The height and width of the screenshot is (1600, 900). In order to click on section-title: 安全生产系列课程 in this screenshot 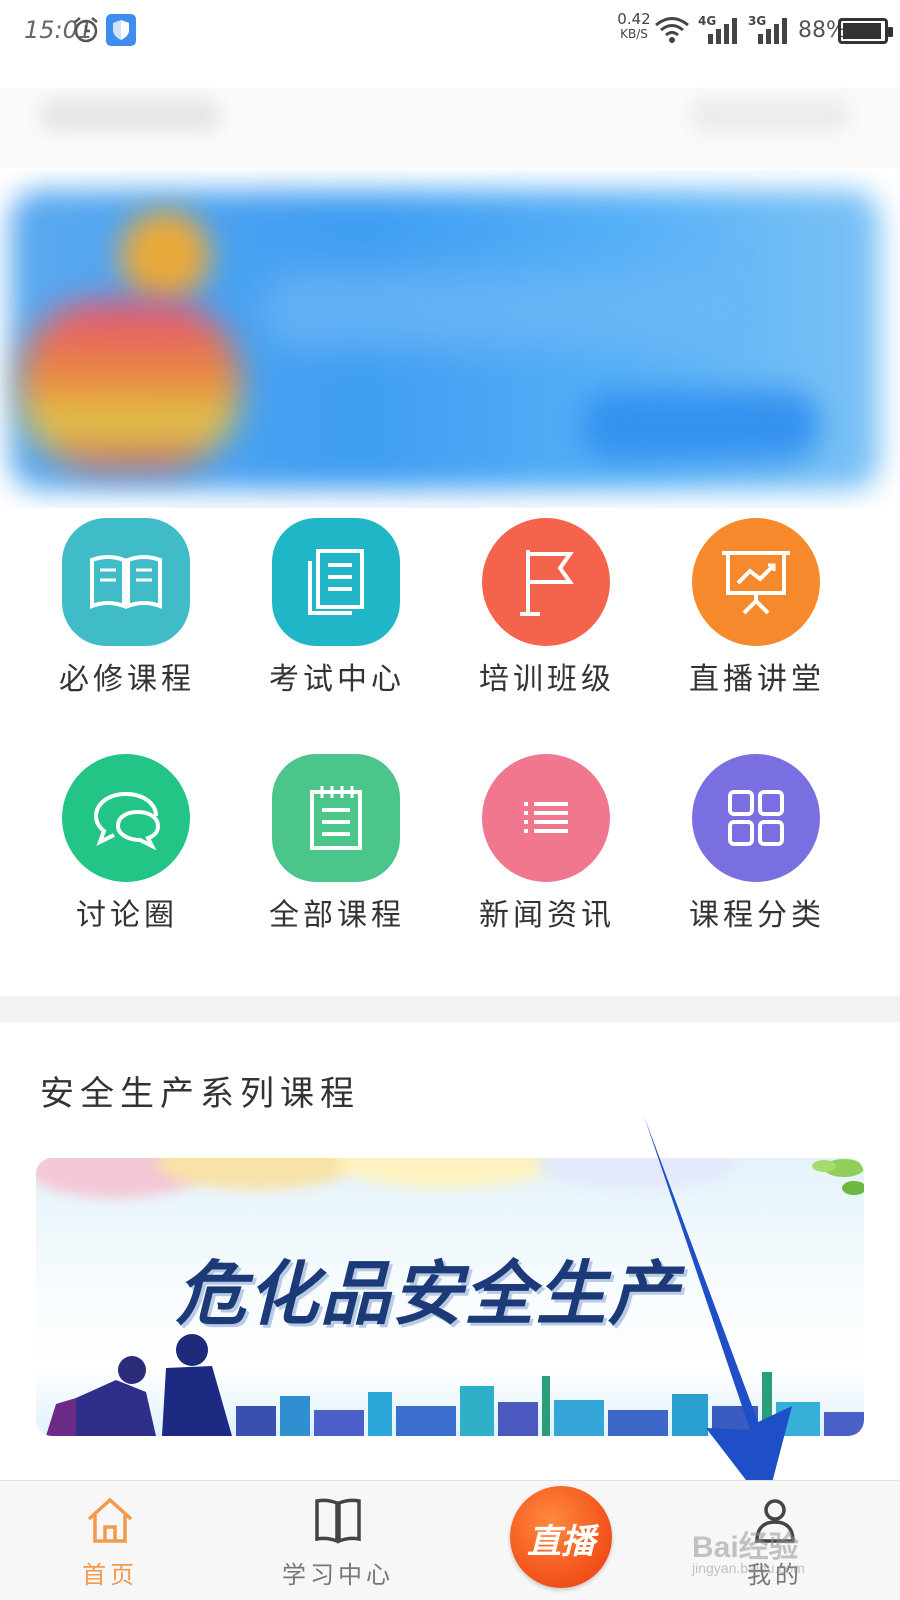, I will do `click(200, 1094)`.